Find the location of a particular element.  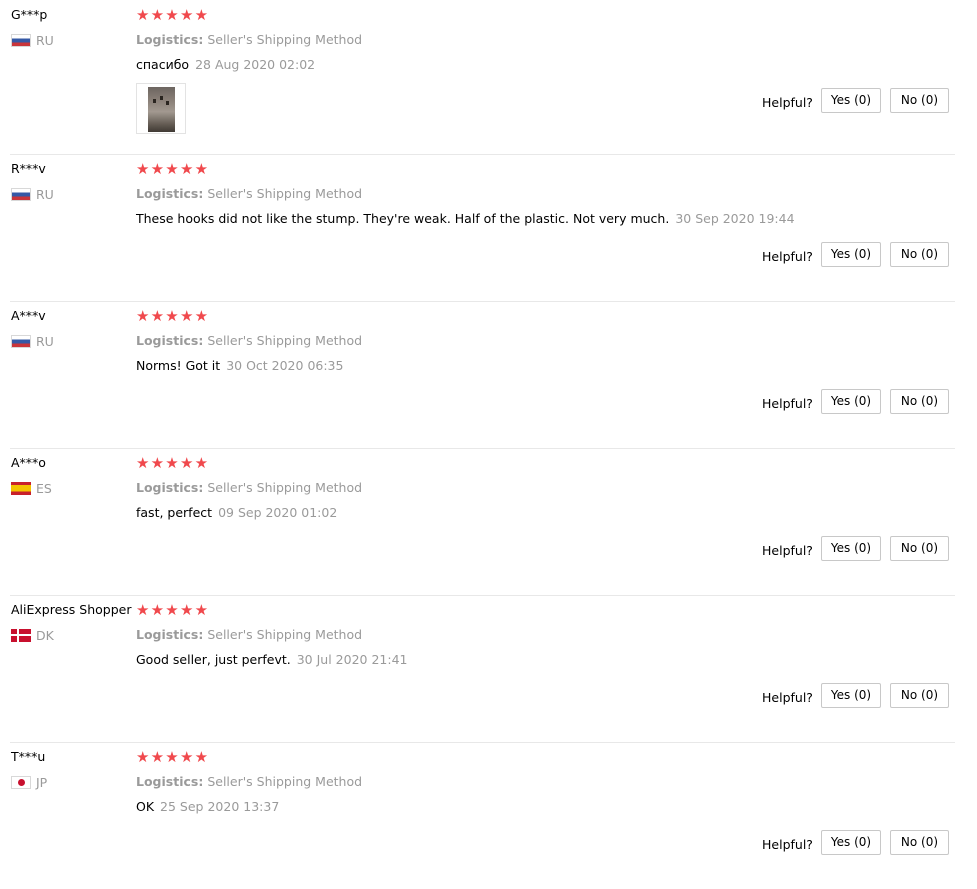

reviewer-country: JP is located at coordinates (42, 782).